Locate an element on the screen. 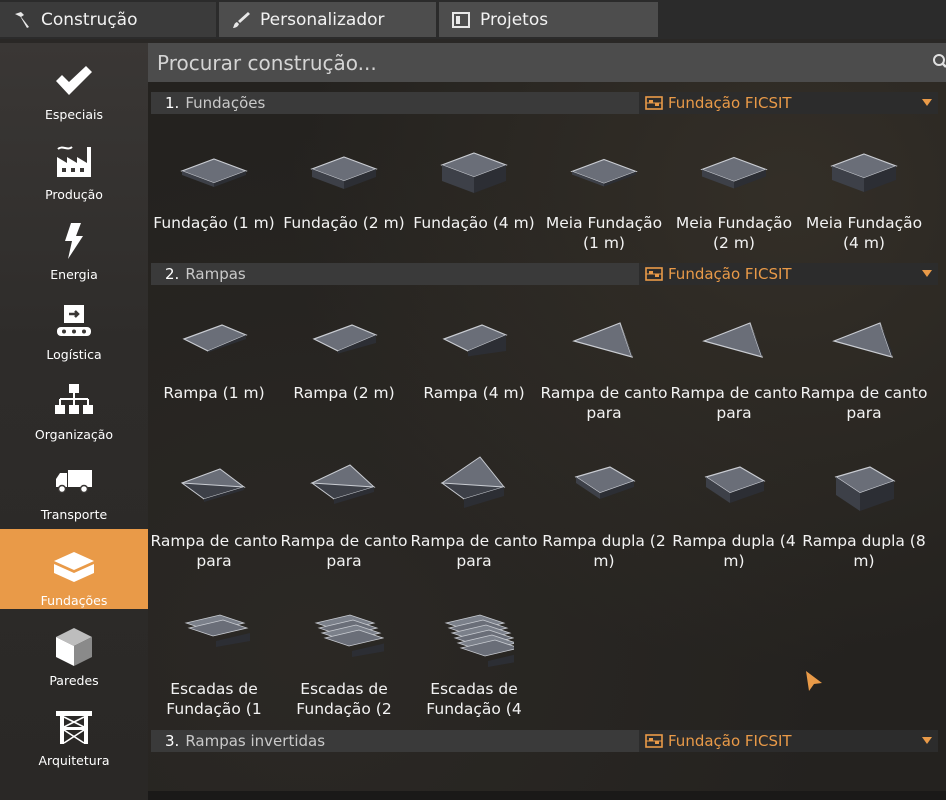 The image size is (946, 800). sidebar-item-organizacao: Organização is located at coordinates (74, 403).